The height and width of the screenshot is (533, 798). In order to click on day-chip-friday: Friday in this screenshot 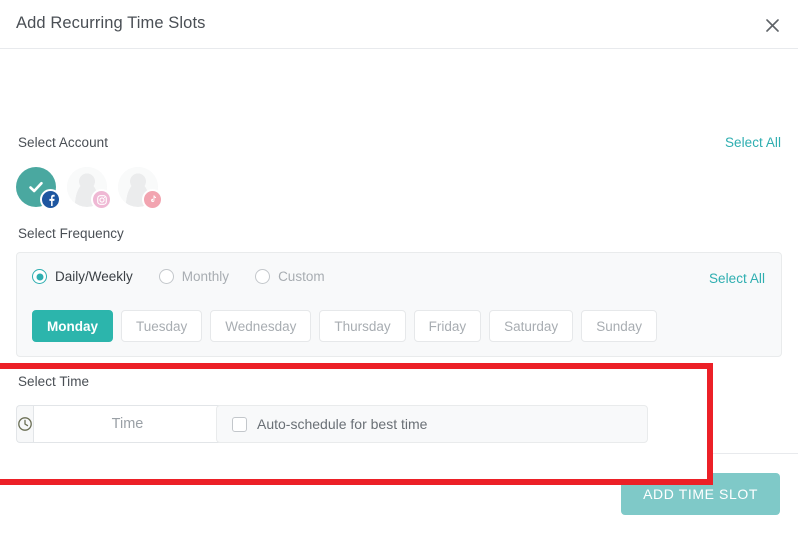, I will do `click(447, 326)`.